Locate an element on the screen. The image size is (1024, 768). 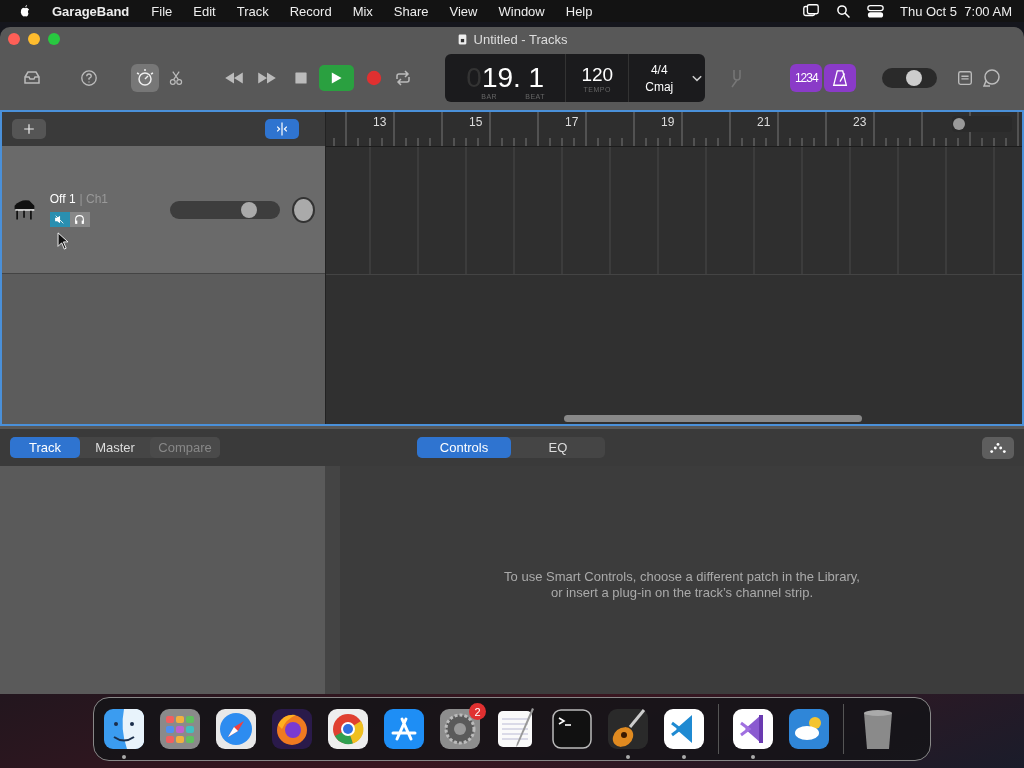
play-button is located at coordinates (336, 78).